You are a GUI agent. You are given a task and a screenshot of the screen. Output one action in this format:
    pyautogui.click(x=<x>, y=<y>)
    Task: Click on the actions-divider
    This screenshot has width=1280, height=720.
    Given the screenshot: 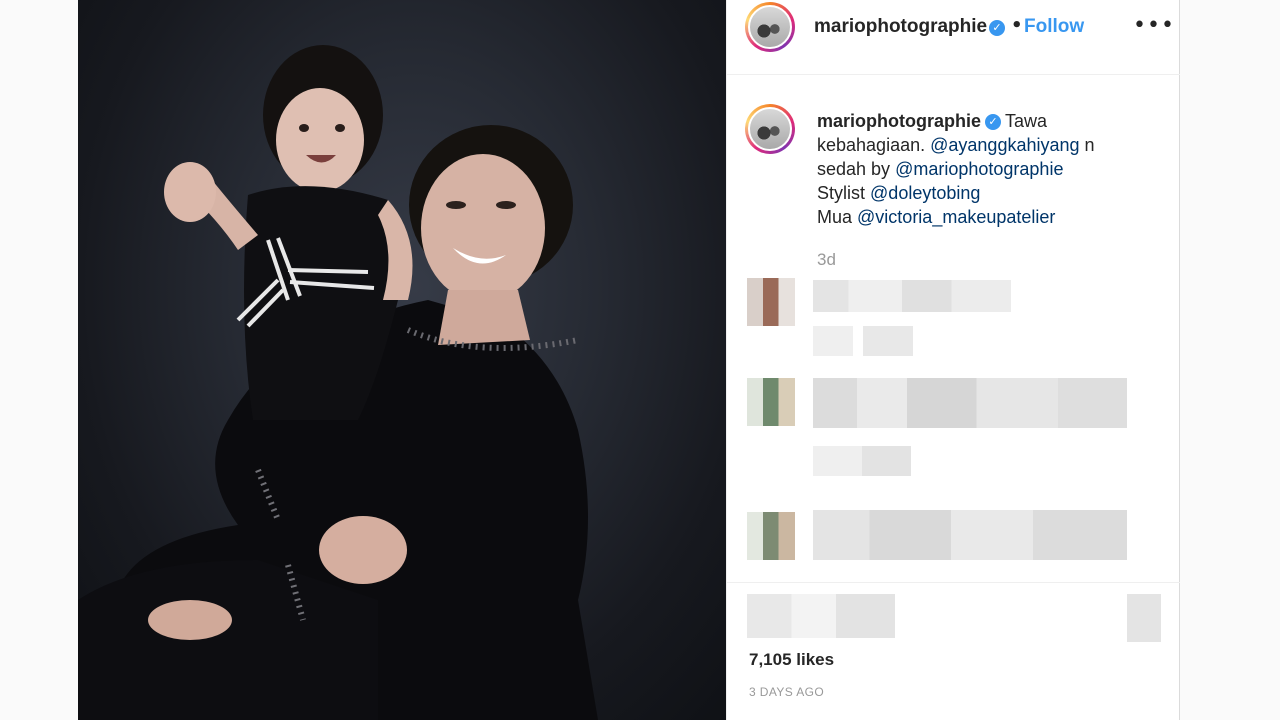 What is the action you would take?
    pyautogui.click(x=953, y=582)
    